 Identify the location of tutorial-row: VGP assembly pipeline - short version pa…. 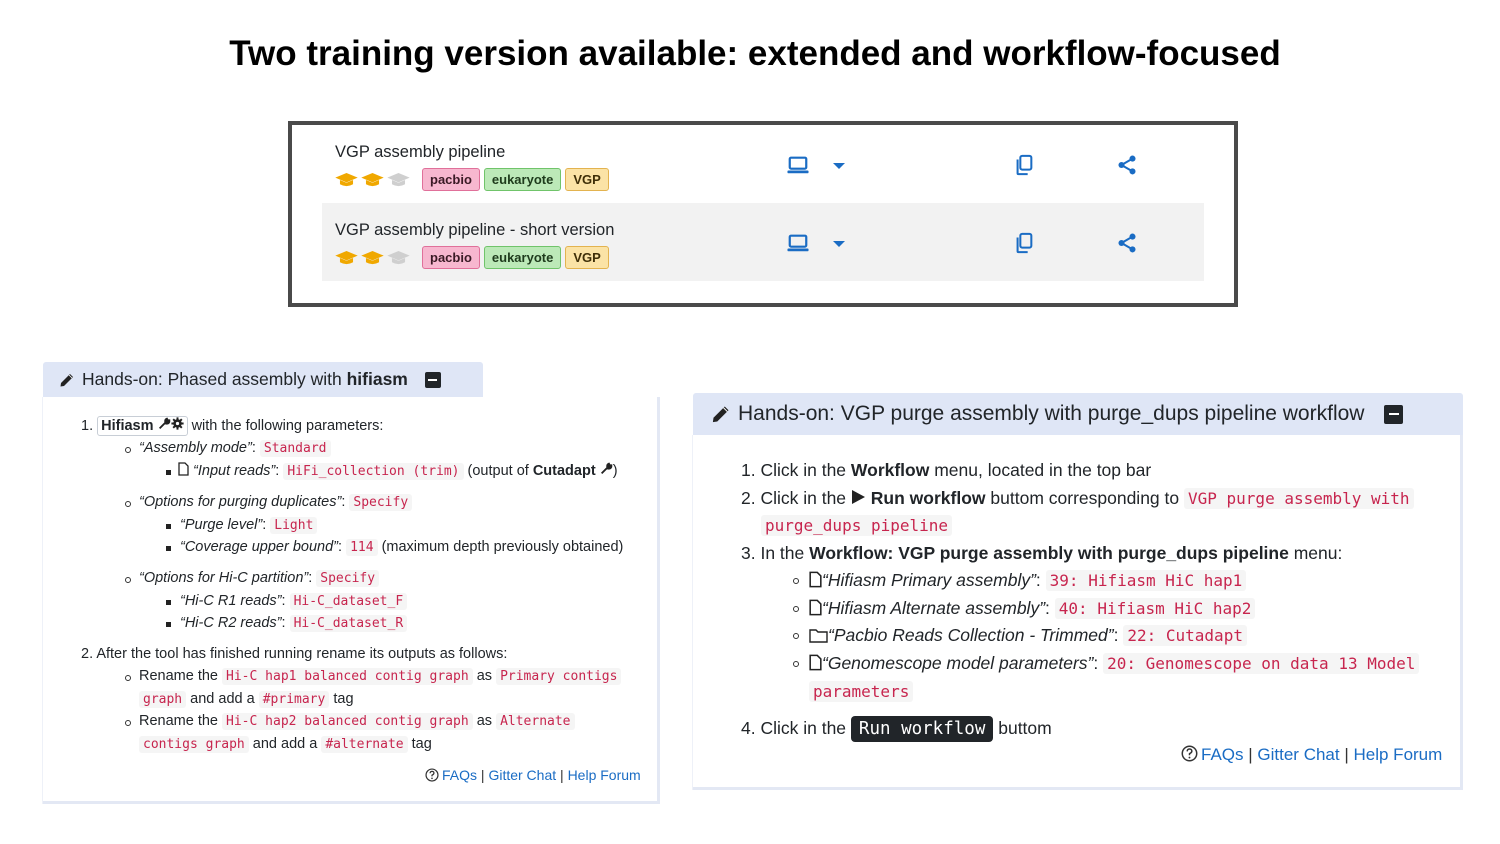
(763, 242).